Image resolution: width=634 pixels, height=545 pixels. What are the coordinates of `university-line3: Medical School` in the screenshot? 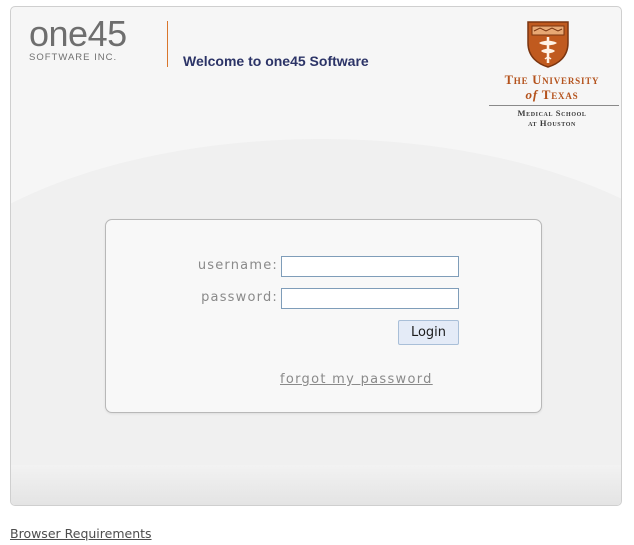 It's located at (552, 113).